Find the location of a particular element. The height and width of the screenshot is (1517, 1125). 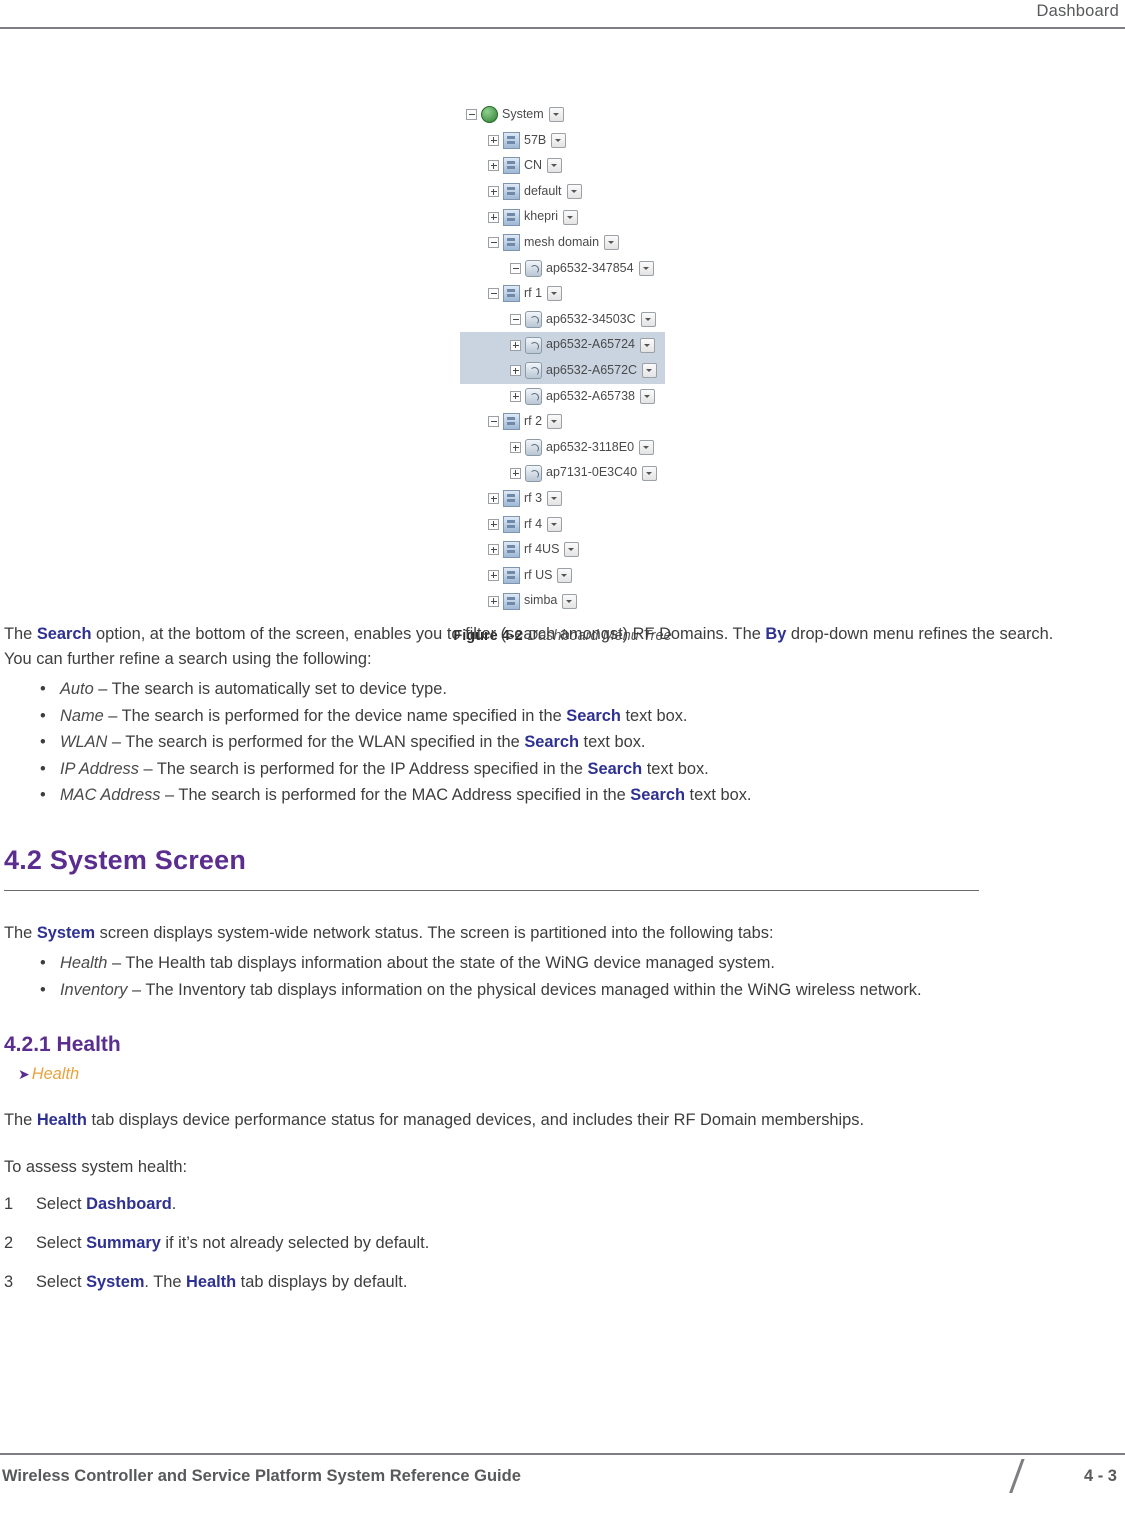

tree-node: CN is located at coordinates (562, 166).